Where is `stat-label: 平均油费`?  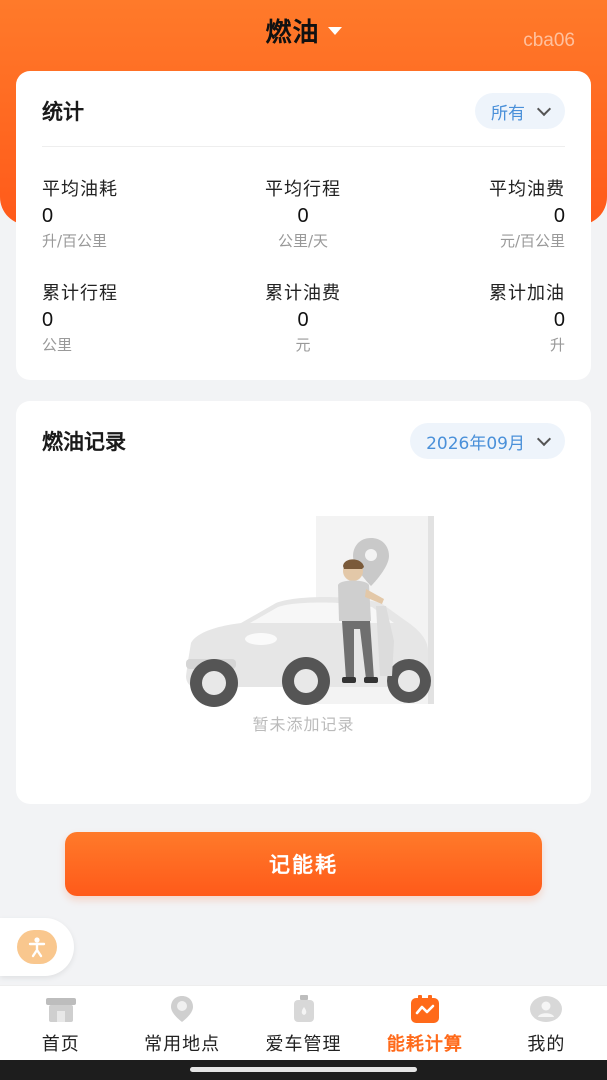
stat-label: 平均油费 is located at coordinates (527, 189).